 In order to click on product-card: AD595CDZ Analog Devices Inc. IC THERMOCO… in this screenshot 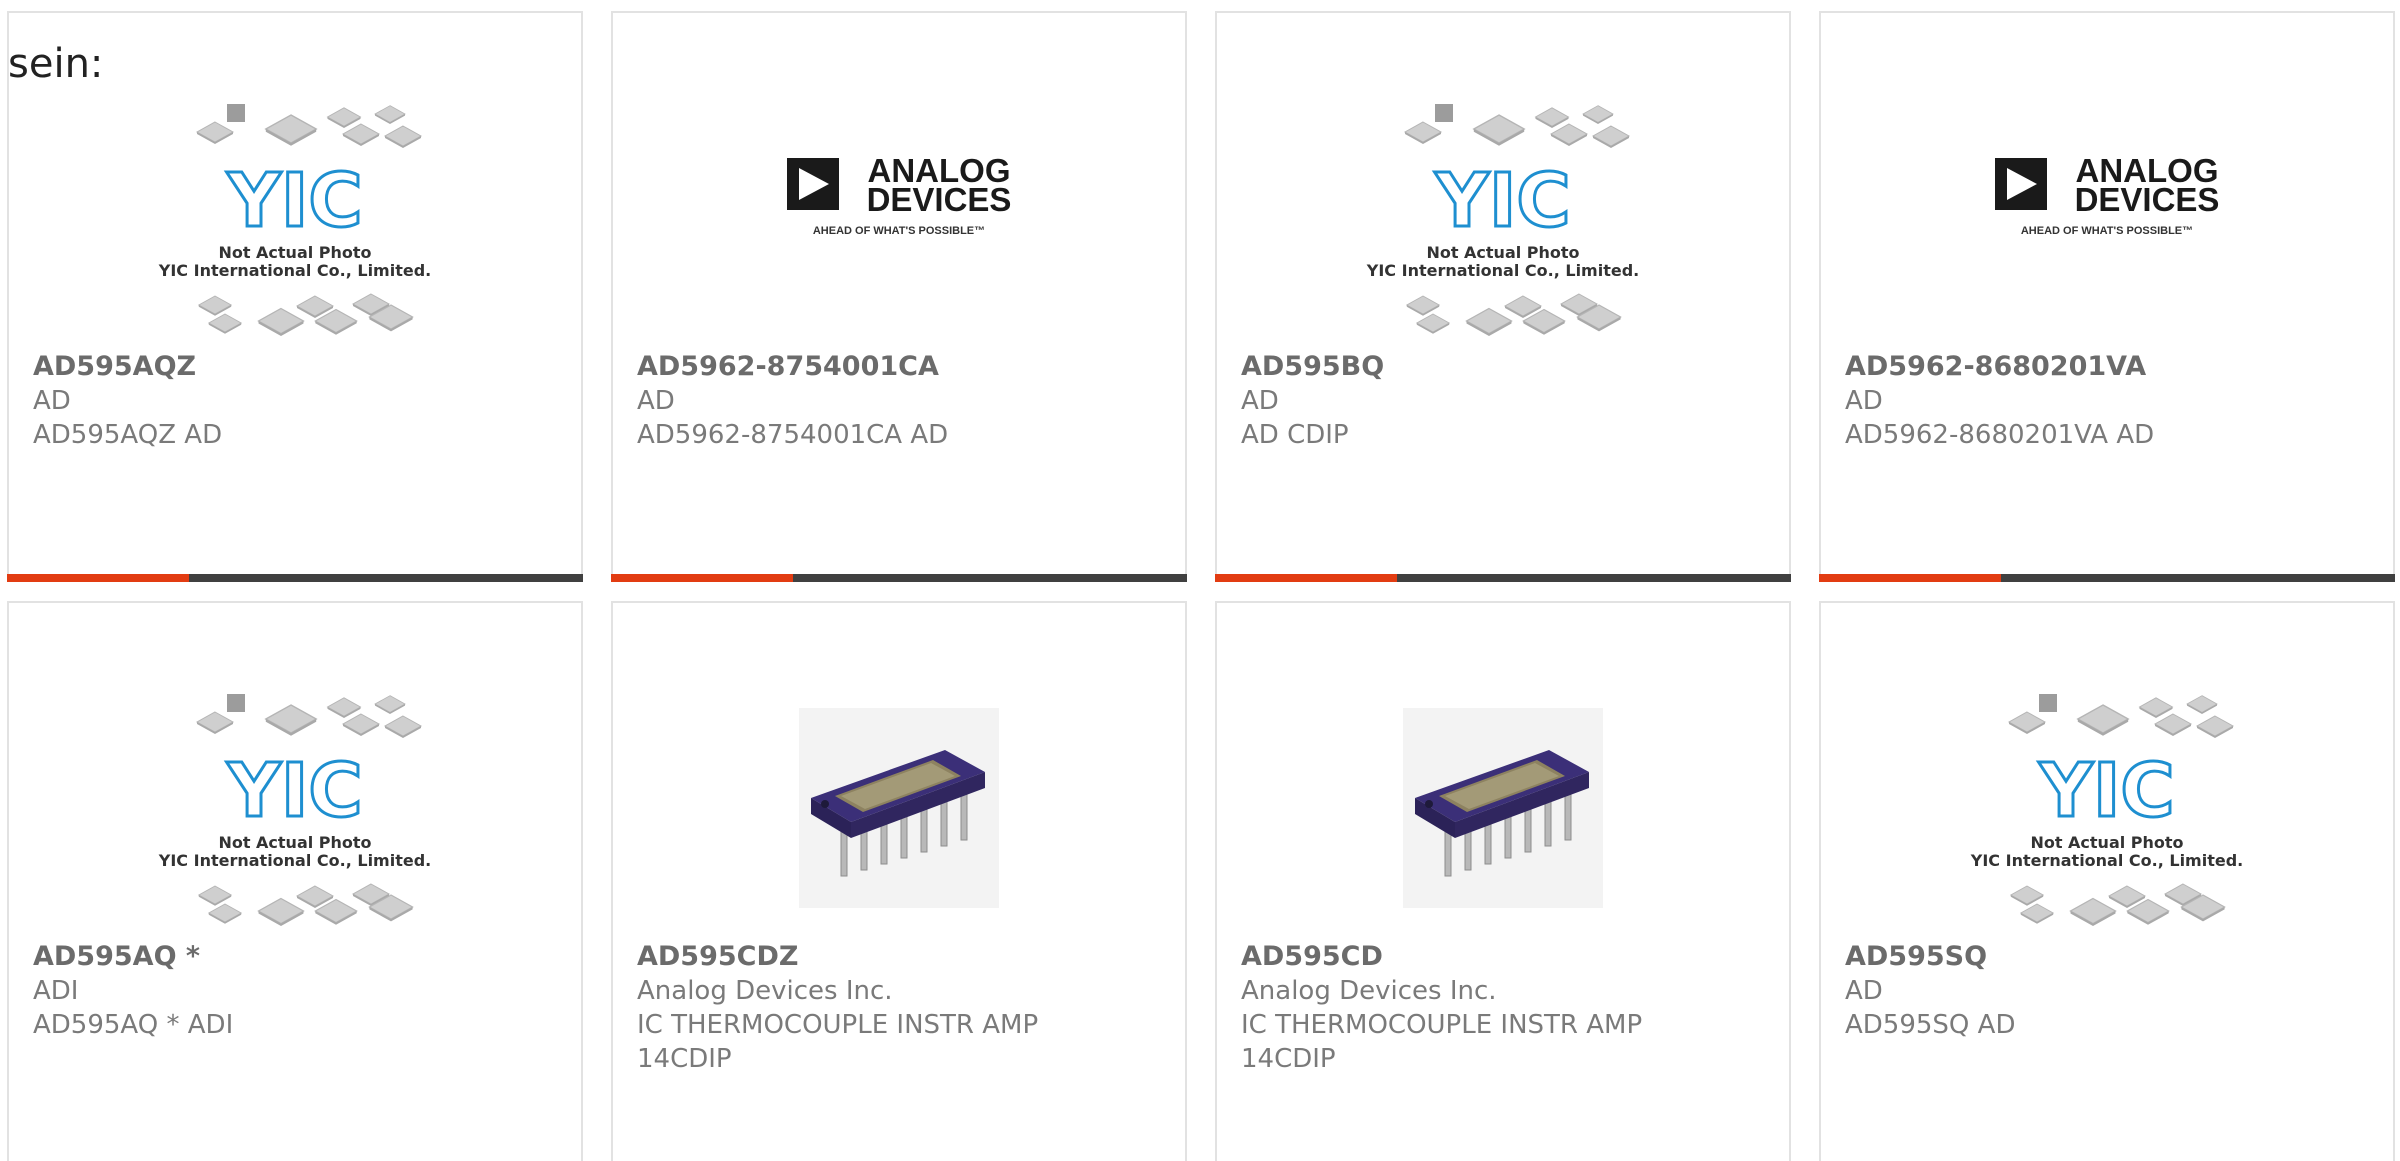, I will do `click(899, 881)`.